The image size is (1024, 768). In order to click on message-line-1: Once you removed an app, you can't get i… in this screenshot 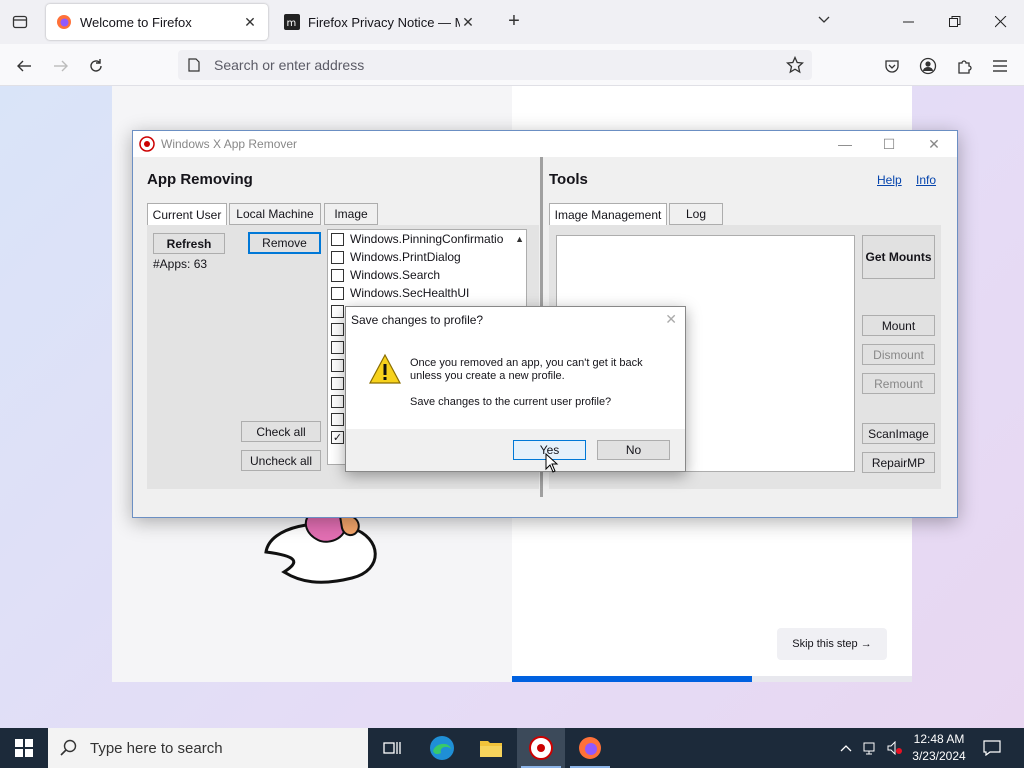, I will do `click(526, 363)`.